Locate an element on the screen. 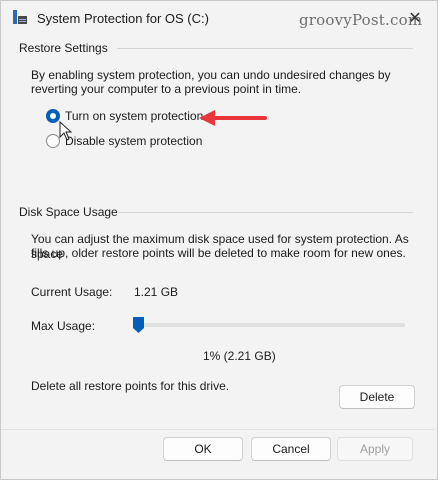 The image size is (438, 480). disable-protection-label: Disable system protection is located at coordinates (133, 141).